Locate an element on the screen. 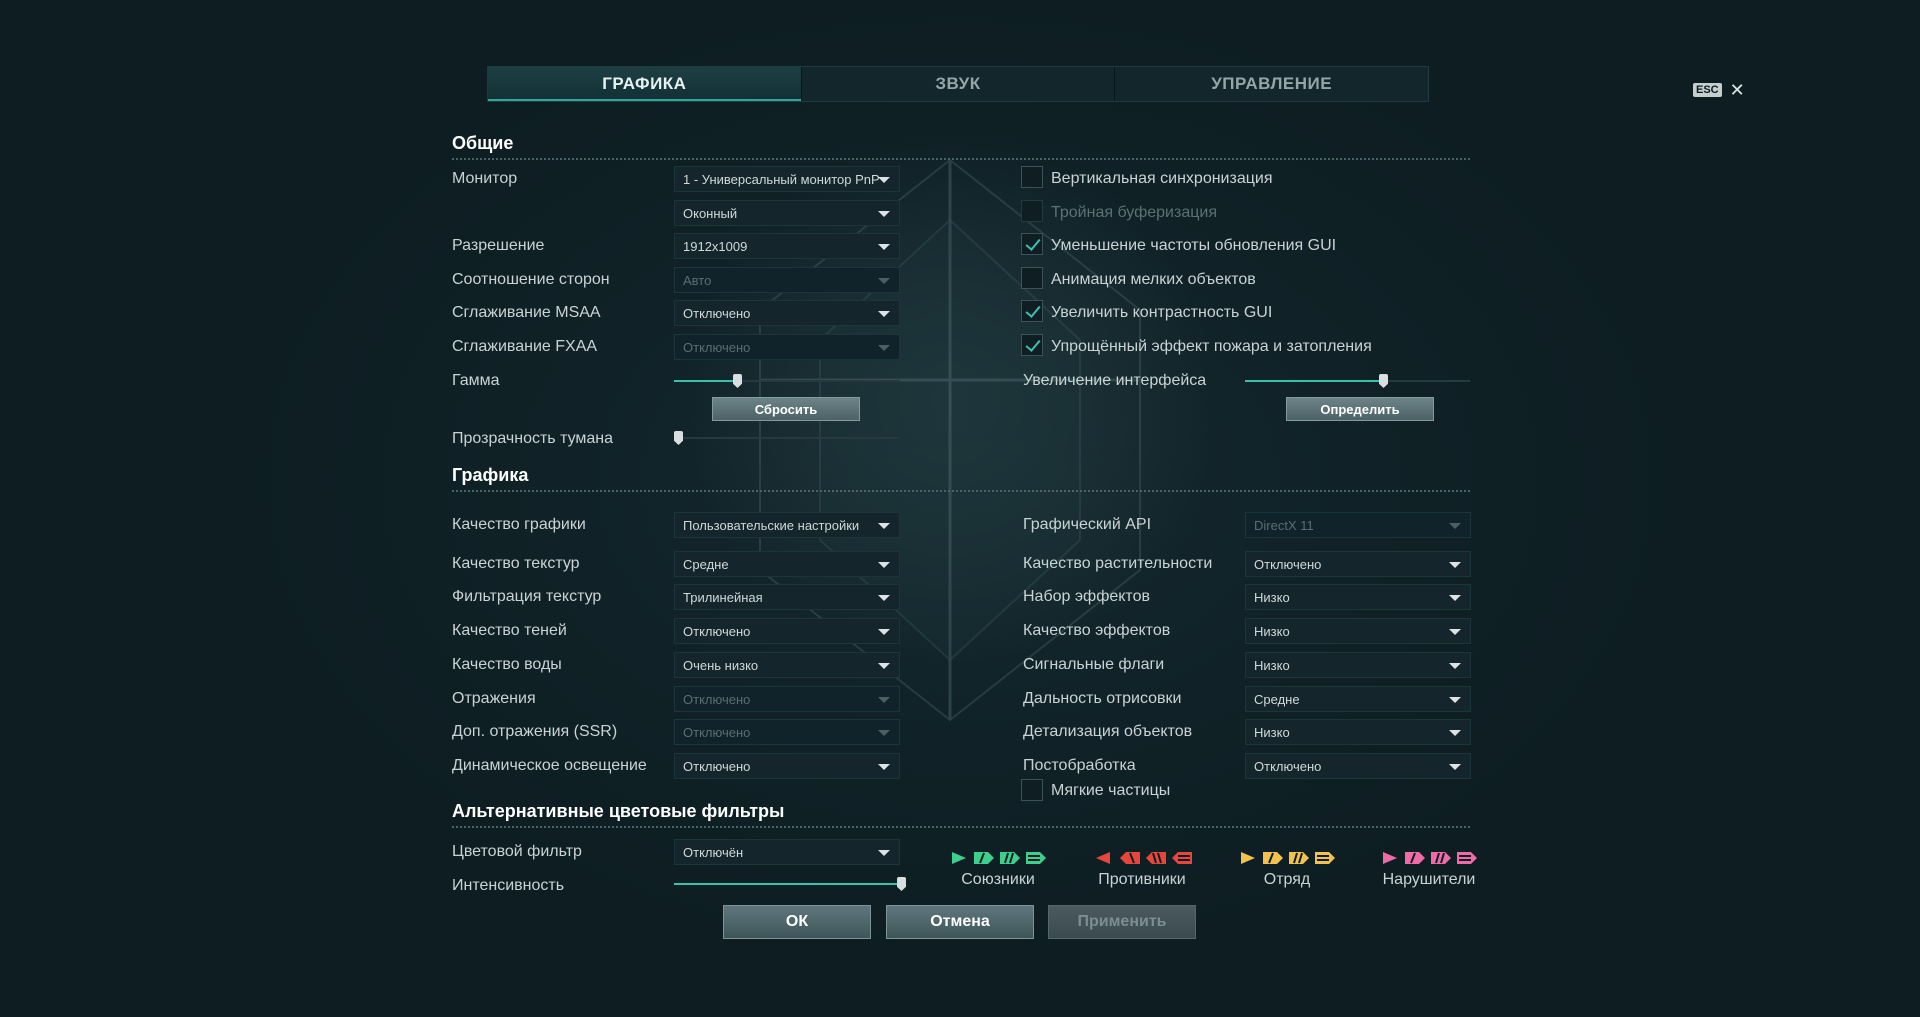  graphics-right-dropdown-6: Низко is located at coordinates (1358, 732).